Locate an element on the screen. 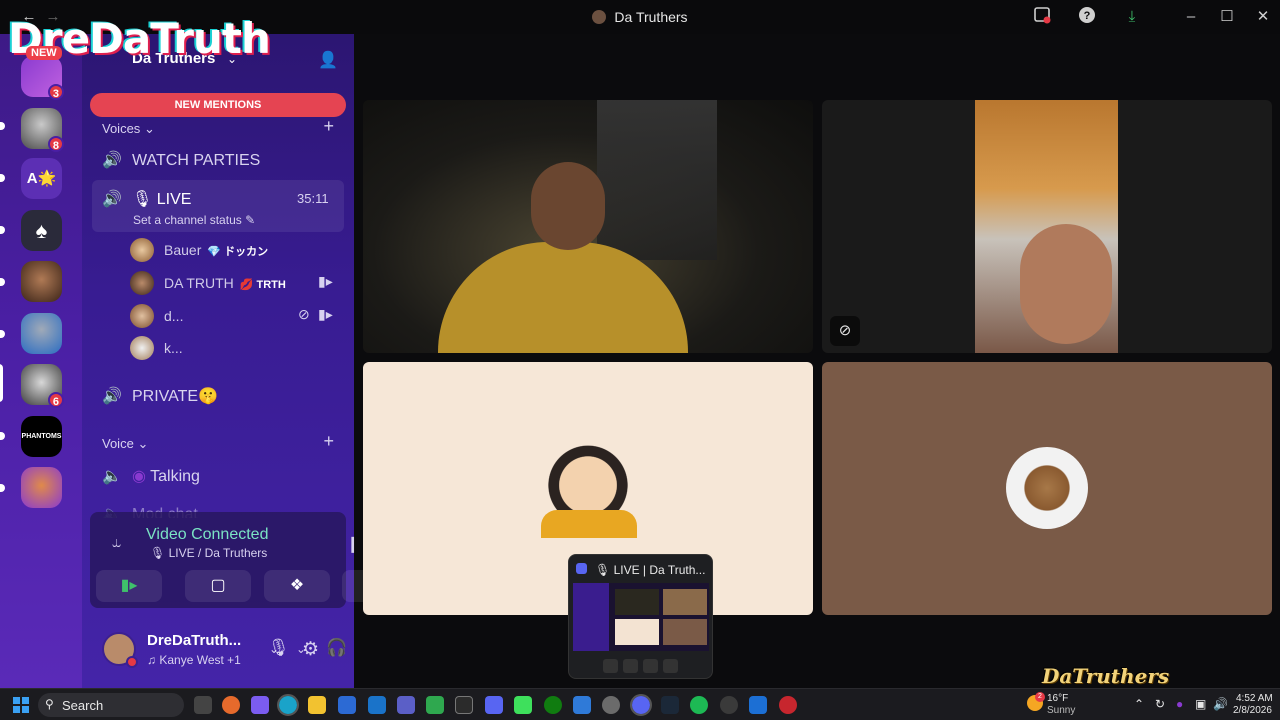 Image resolution: width=1280 pixels, height=720 pixels. help-icon: ? is located at coordinates (1087, 17).